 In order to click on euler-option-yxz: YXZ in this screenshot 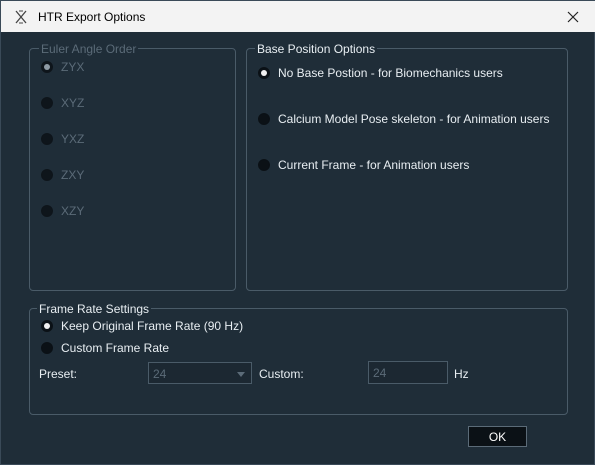, I will do `click(62, 139)`.